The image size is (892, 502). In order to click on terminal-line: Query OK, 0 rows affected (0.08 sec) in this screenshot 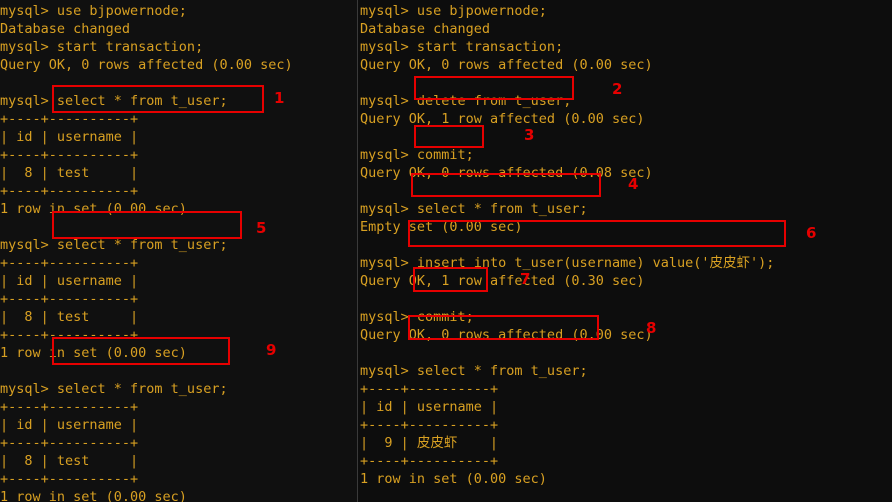, I will do `click(506, 173)`.